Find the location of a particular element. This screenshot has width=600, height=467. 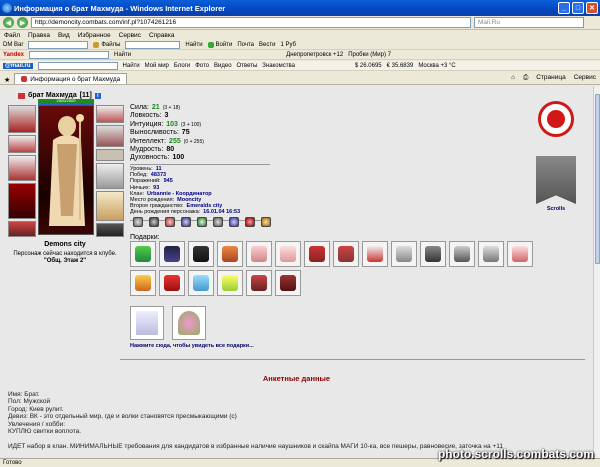

moscow-weather: Москва +3 °C is located at coordinates (436, 66).